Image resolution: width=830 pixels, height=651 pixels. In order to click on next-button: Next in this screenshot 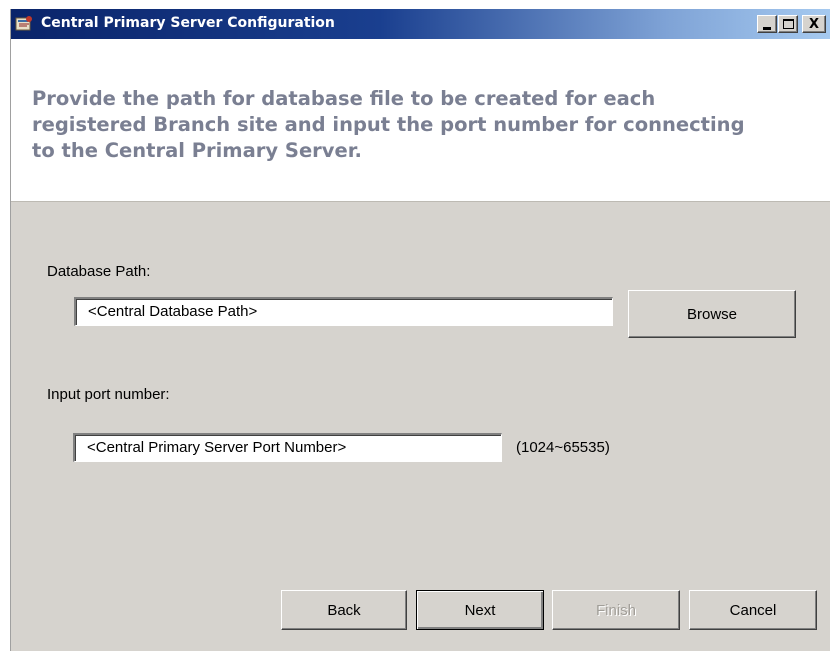, I will do `click(480, 610)`.